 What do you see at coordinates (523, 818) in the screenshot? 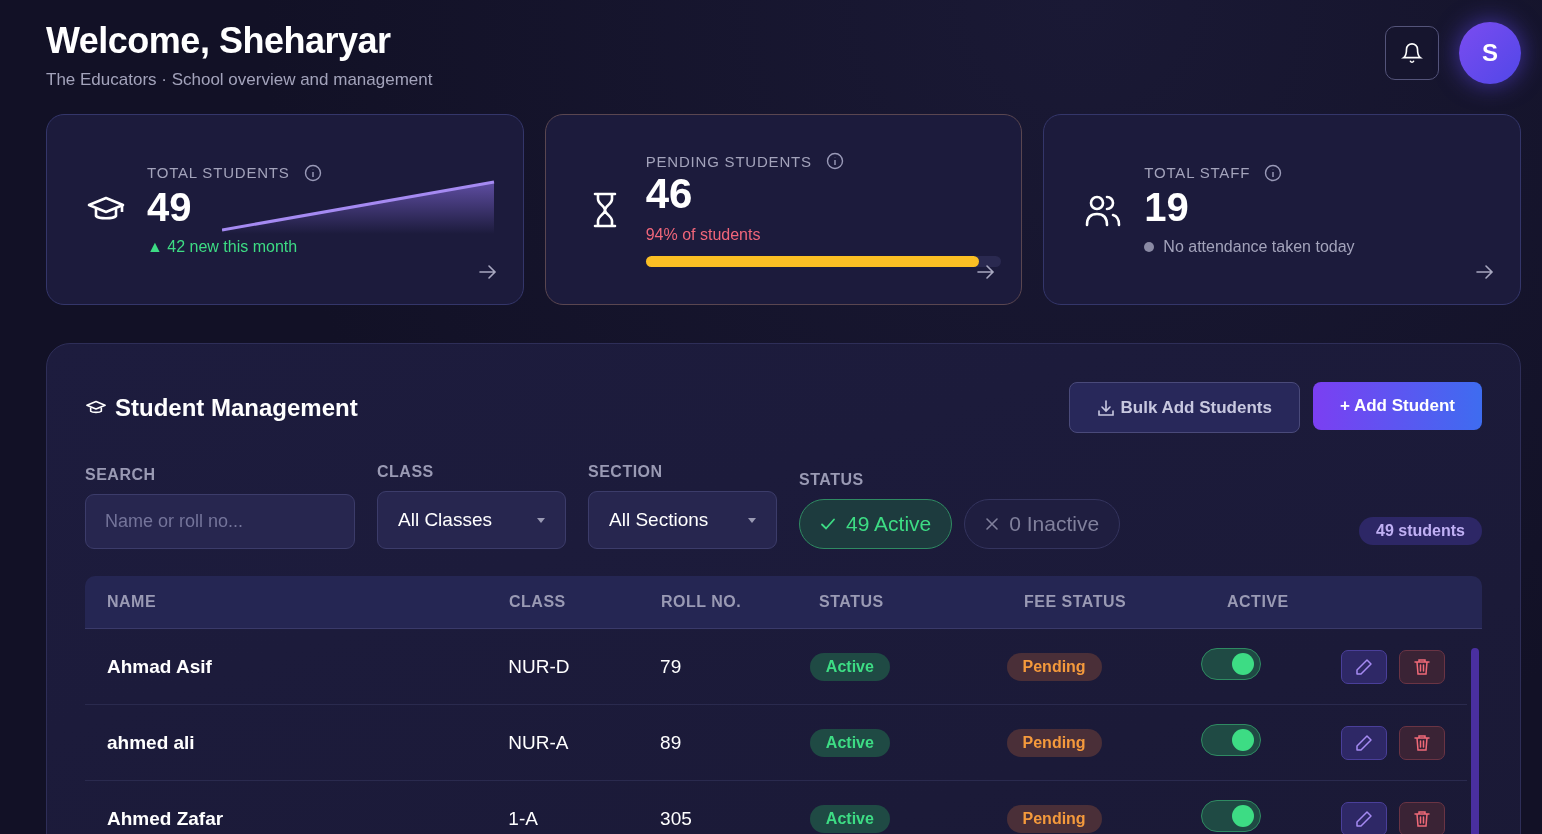
I see `table-cell-text: 1-A` at bounding box center [523, 818].